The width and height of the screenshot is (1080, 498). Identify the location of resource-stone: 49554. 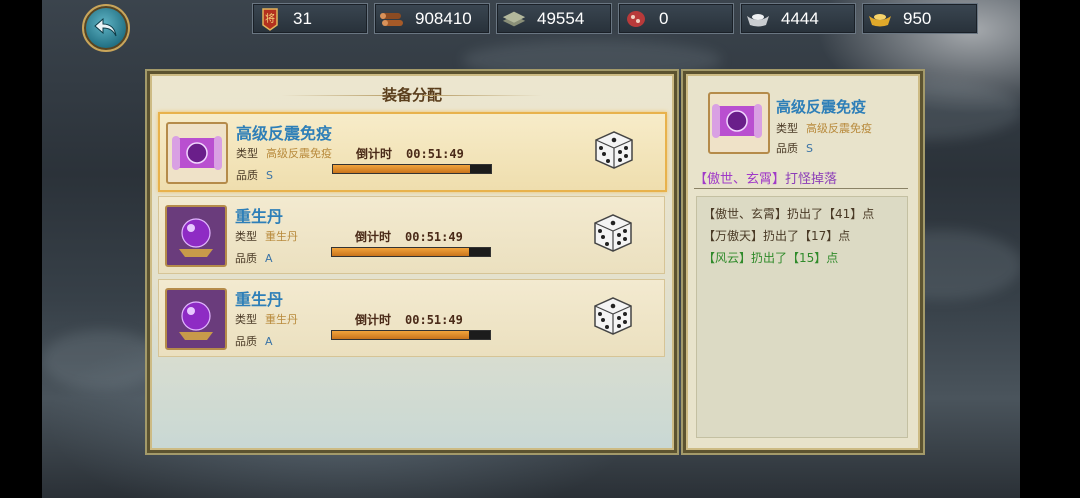
(554, 18).